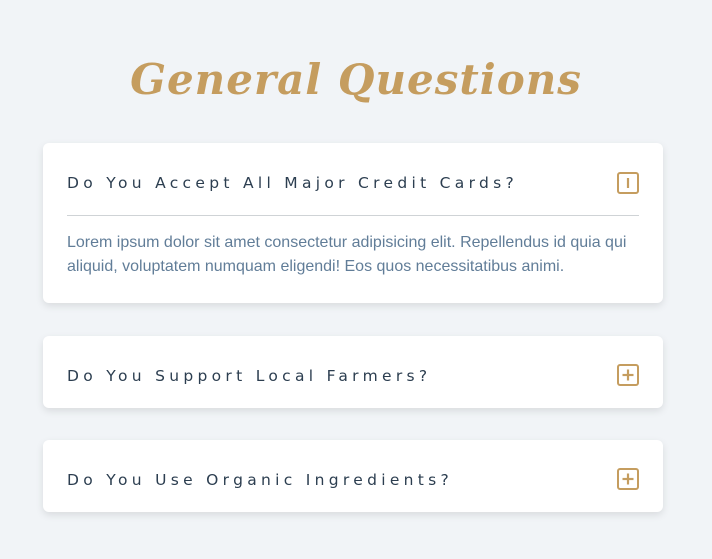 The width and height of the screenshot is (712, 559). Describe the element at coordinates (356, 80) in the screenshot. I see `page-title: General Questions` at that location.